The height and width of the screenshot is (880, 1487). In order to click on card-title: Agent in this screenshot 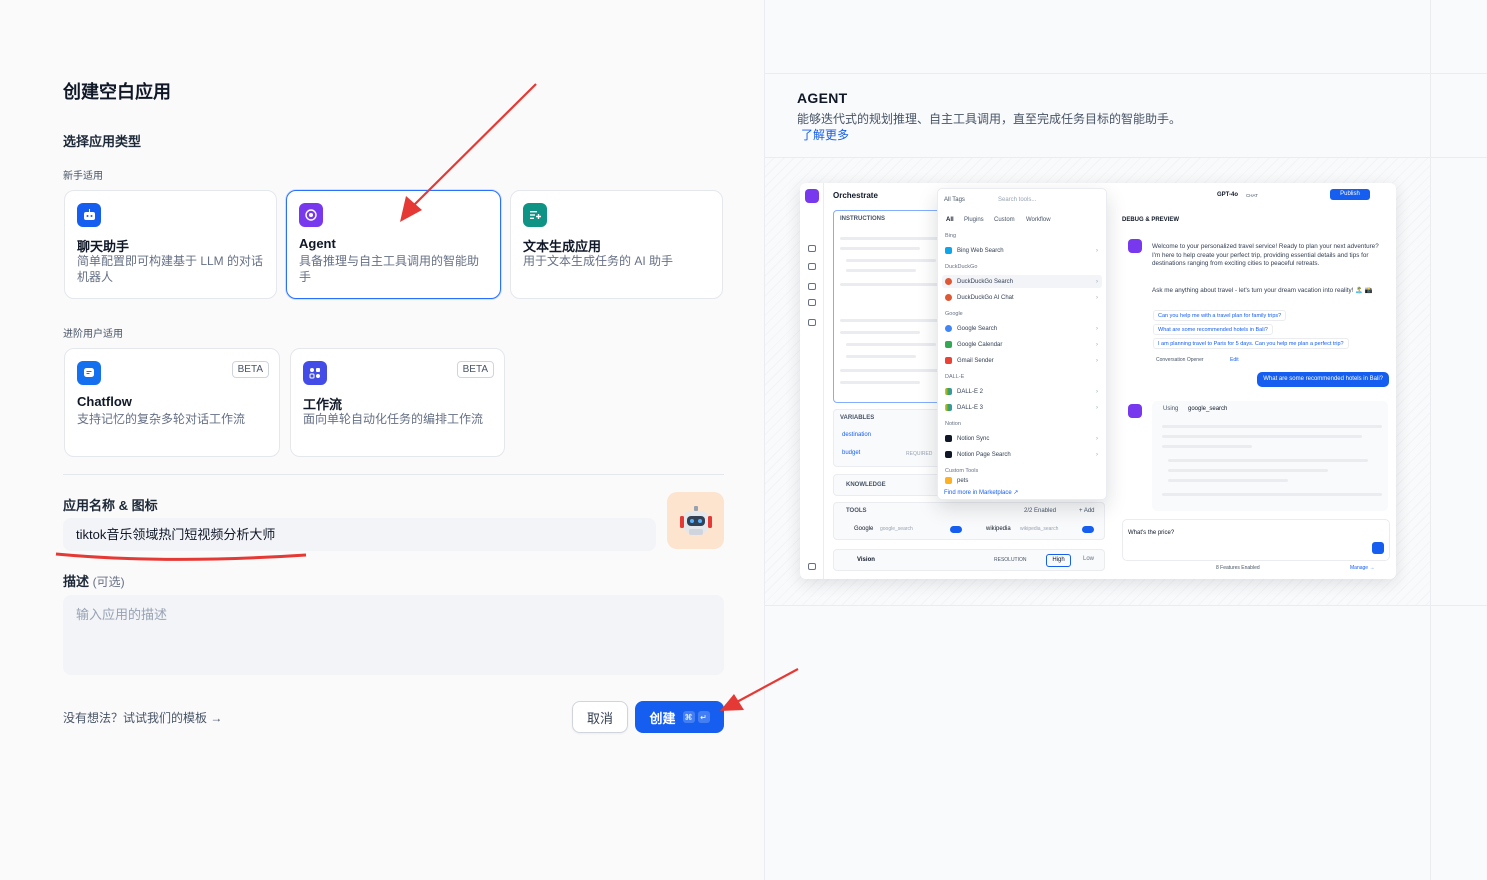, I will do `click(317, 243)`.